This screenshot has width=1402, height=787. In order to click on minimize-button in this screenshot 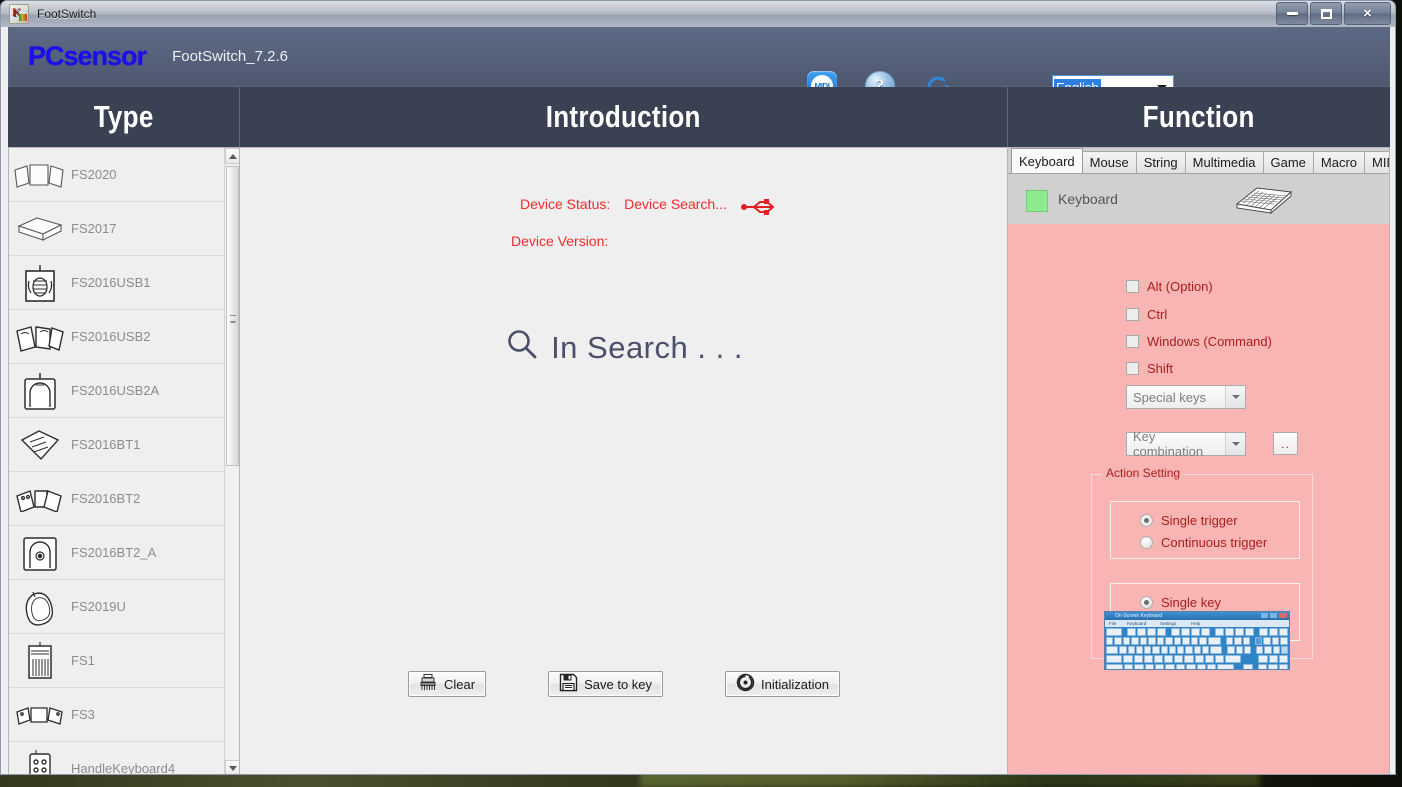, I will do `click(1292, 13)`.